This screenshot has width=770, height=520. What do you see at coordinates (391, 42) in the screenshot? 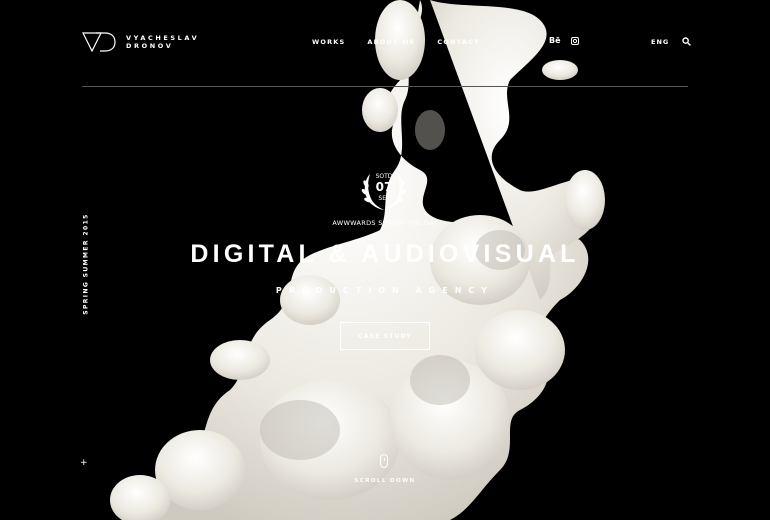
I see `nav-about: ABOUT ME` at bounding box center [391, 42].